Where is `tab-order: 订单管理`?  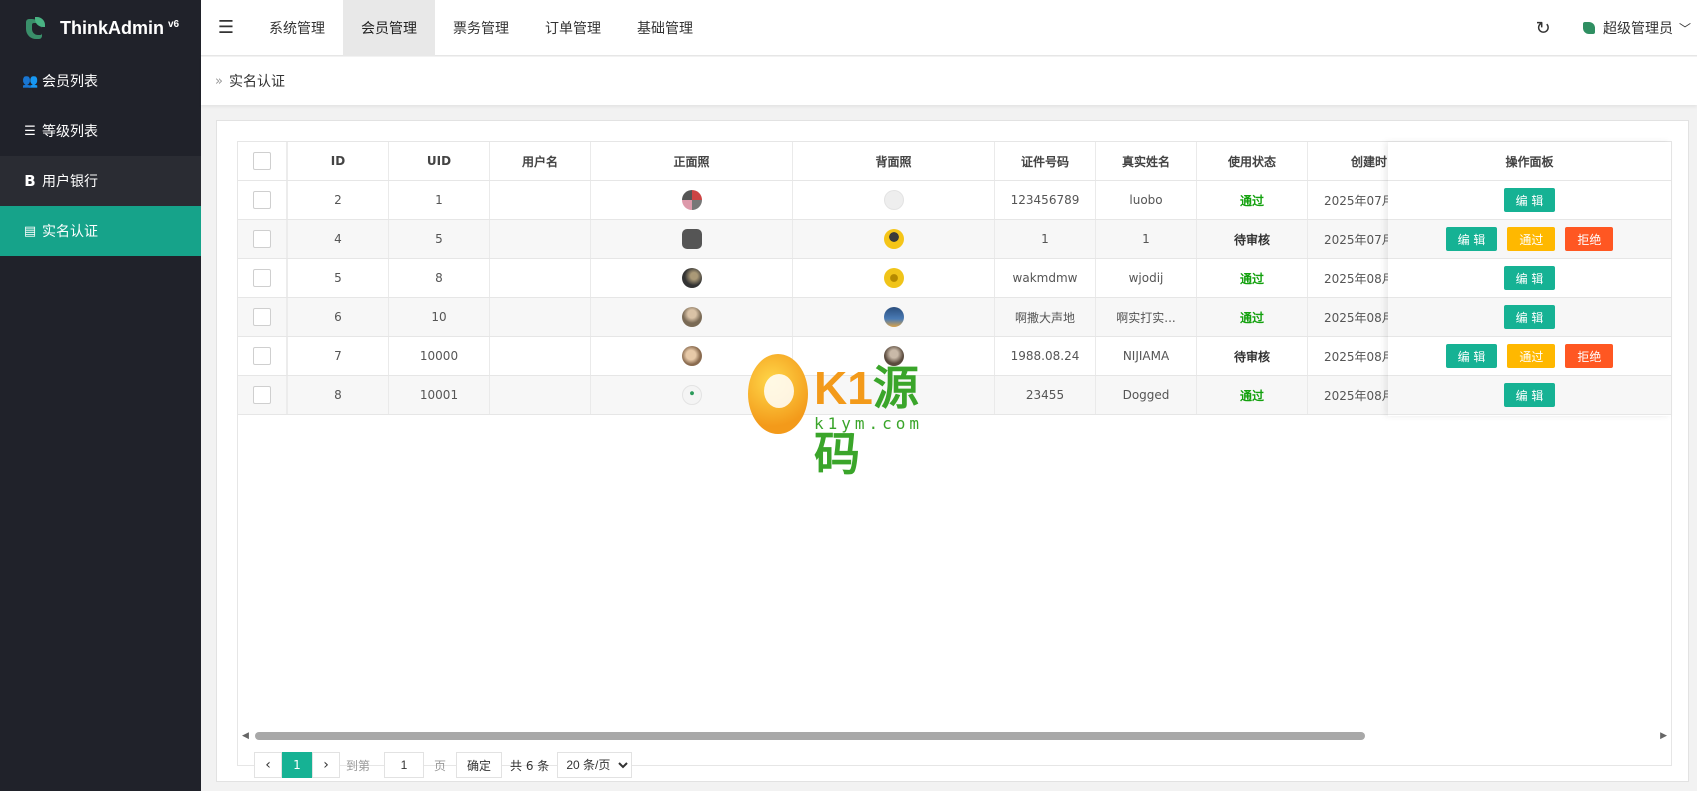 tab-order: 订单管理 is located at coordinates (573, 28).